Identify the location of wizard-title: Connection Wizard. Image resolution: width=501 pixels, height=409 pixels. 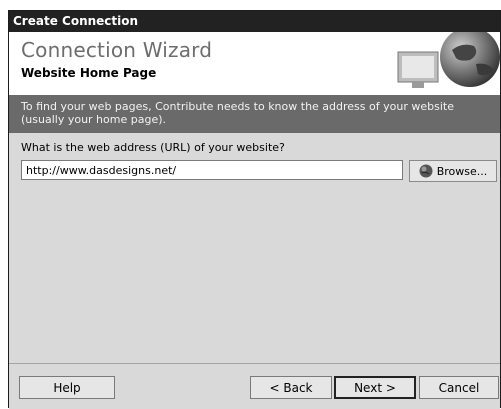
(117, 50).